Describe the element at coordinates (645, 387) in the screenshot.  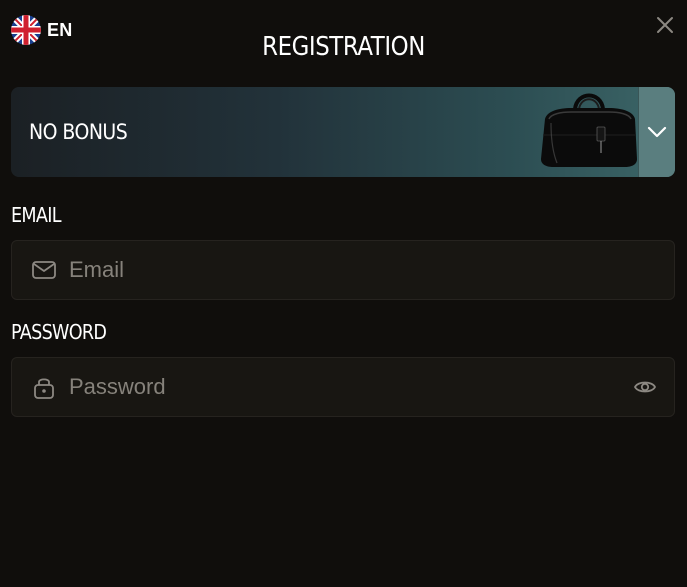
I see `eye-icon` at that location.